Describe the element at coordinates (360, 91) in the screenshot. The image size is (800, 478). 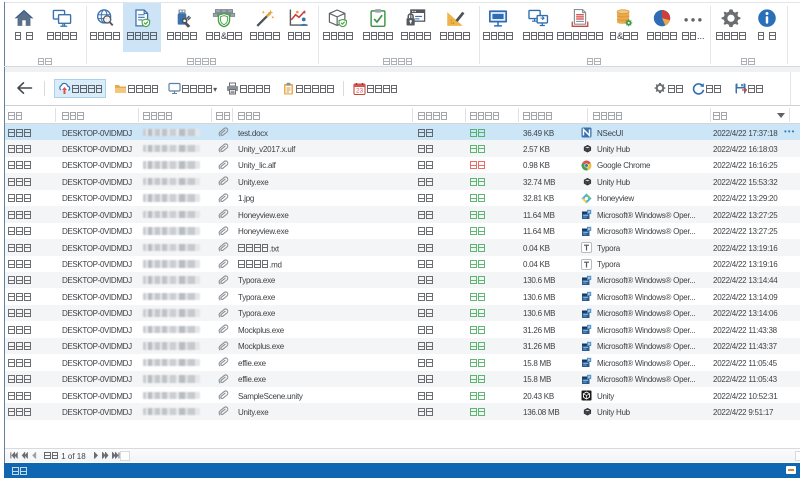
I see `svg-text: 23` at that location.